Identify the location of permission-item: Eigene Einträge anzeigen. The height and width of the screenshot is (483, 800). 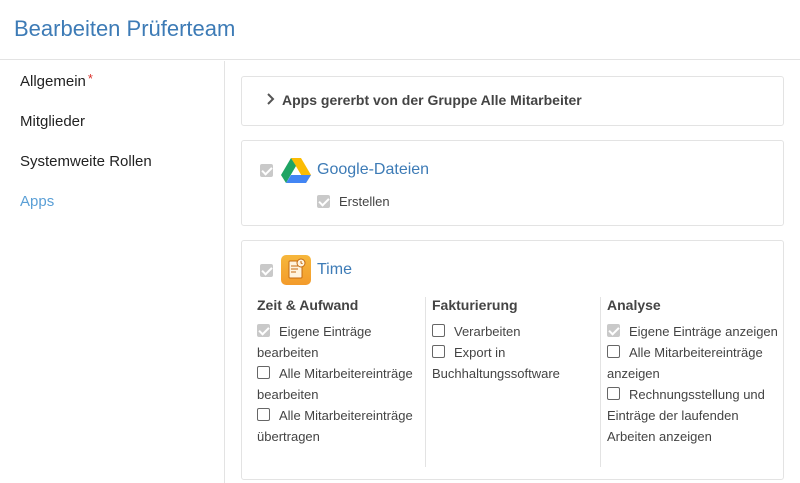
(694, 331).